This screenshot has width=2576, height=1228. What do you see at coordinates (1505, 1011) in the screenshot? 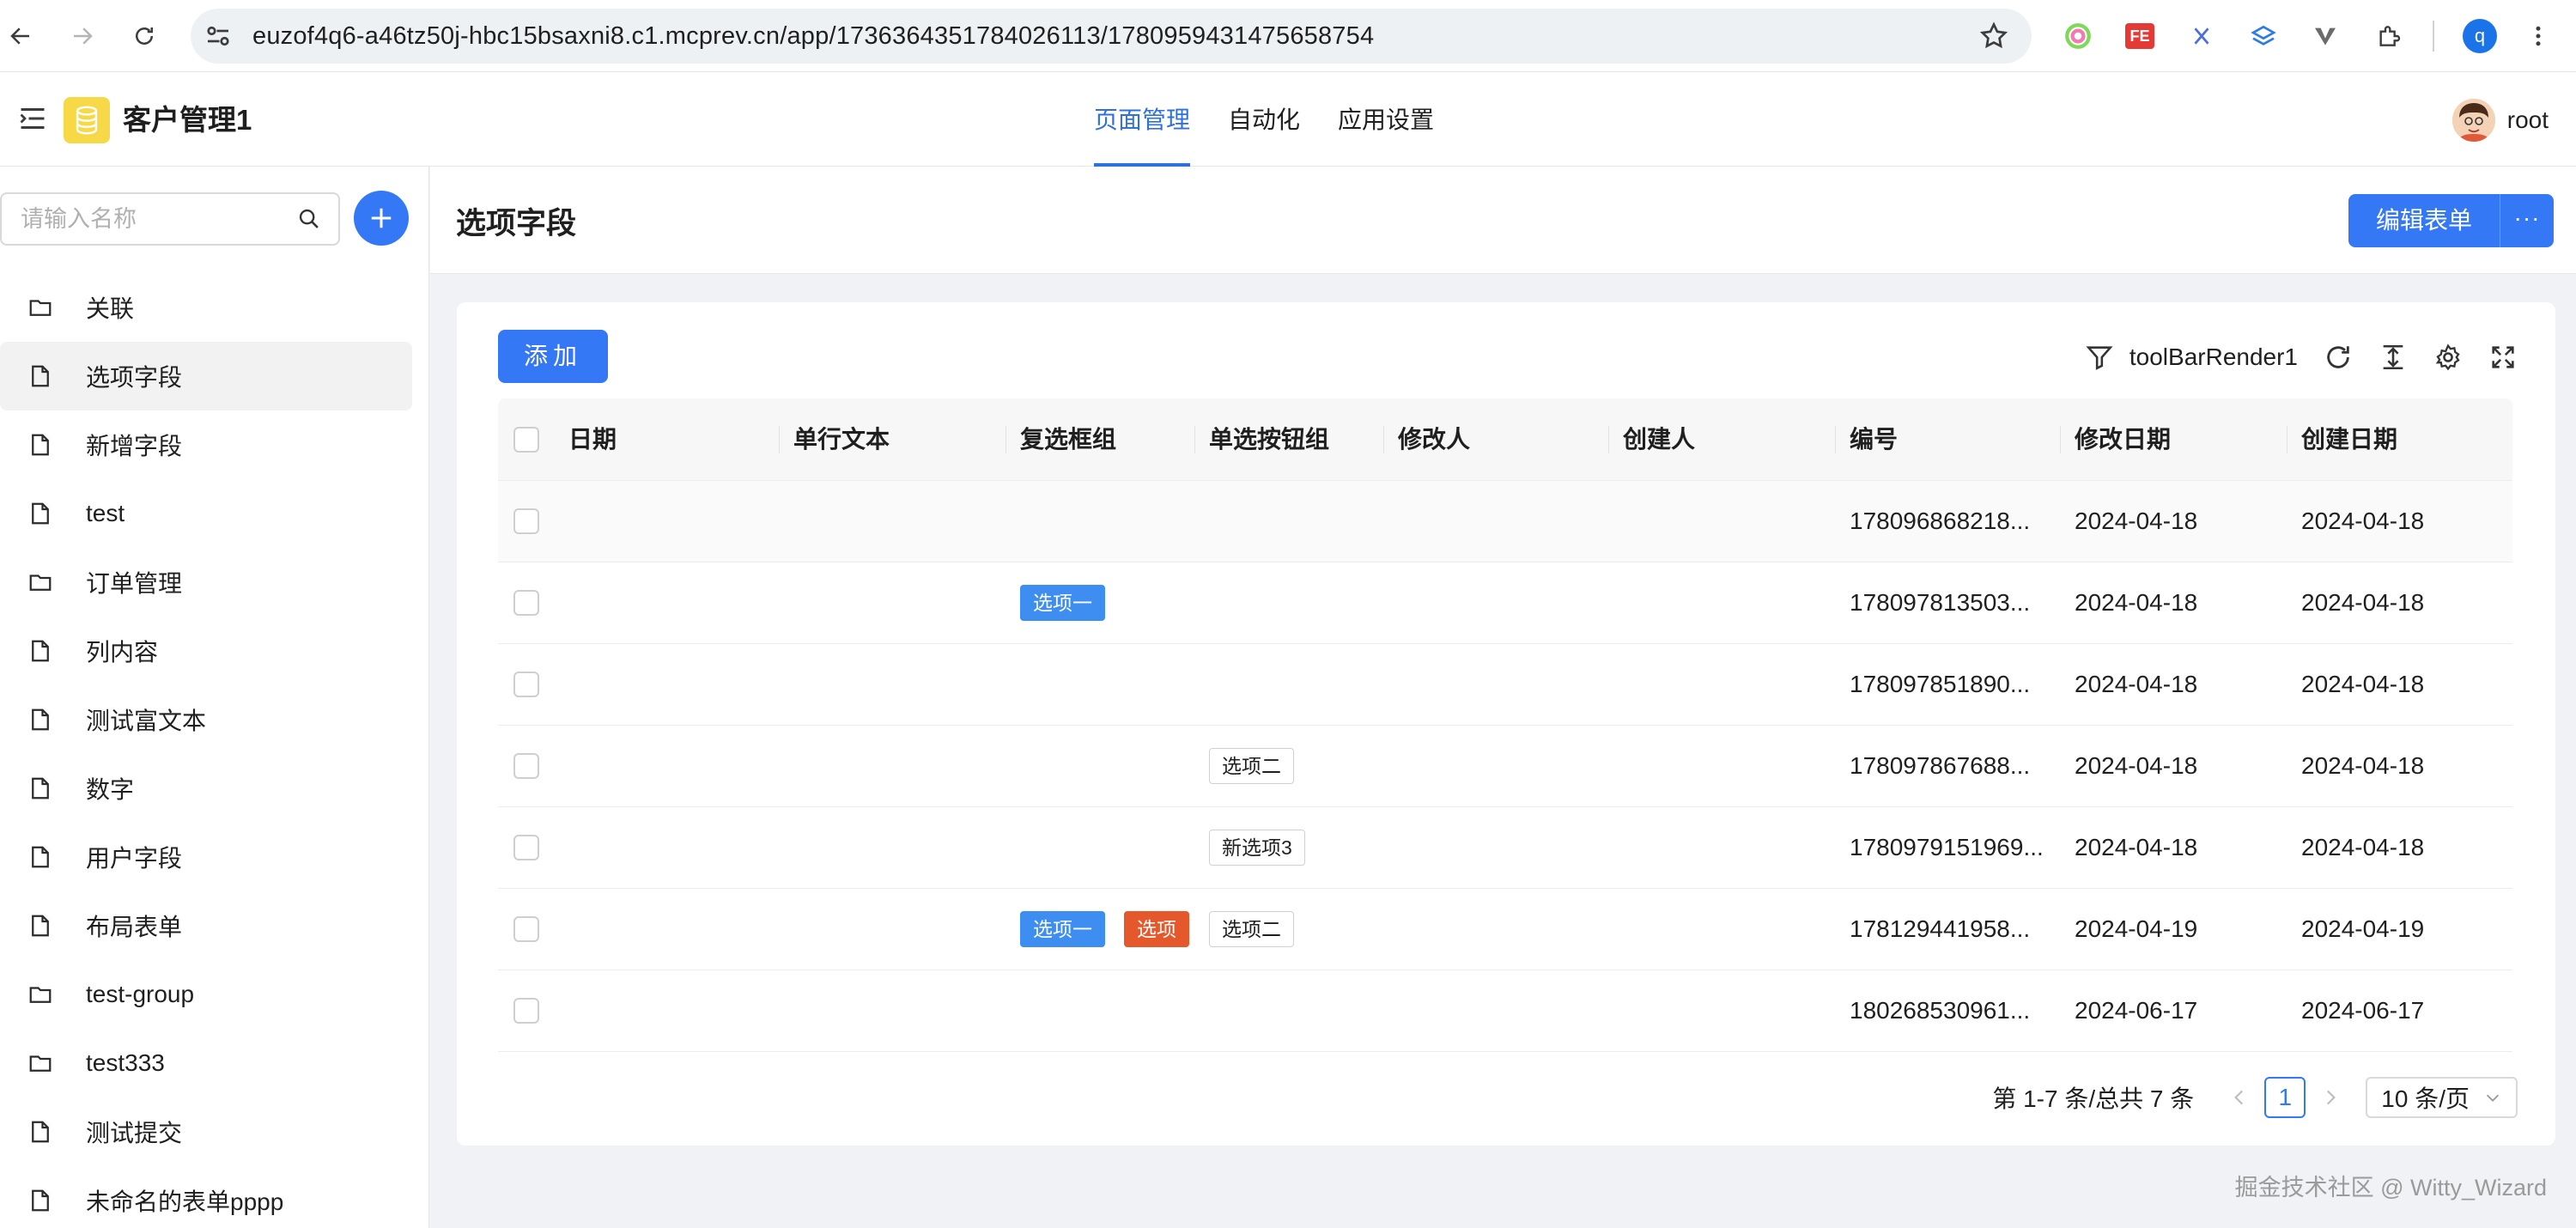
I see `table-row: 180268530961... 2024-06-17 2024-06-17` at bounding box center [1505, 1011].